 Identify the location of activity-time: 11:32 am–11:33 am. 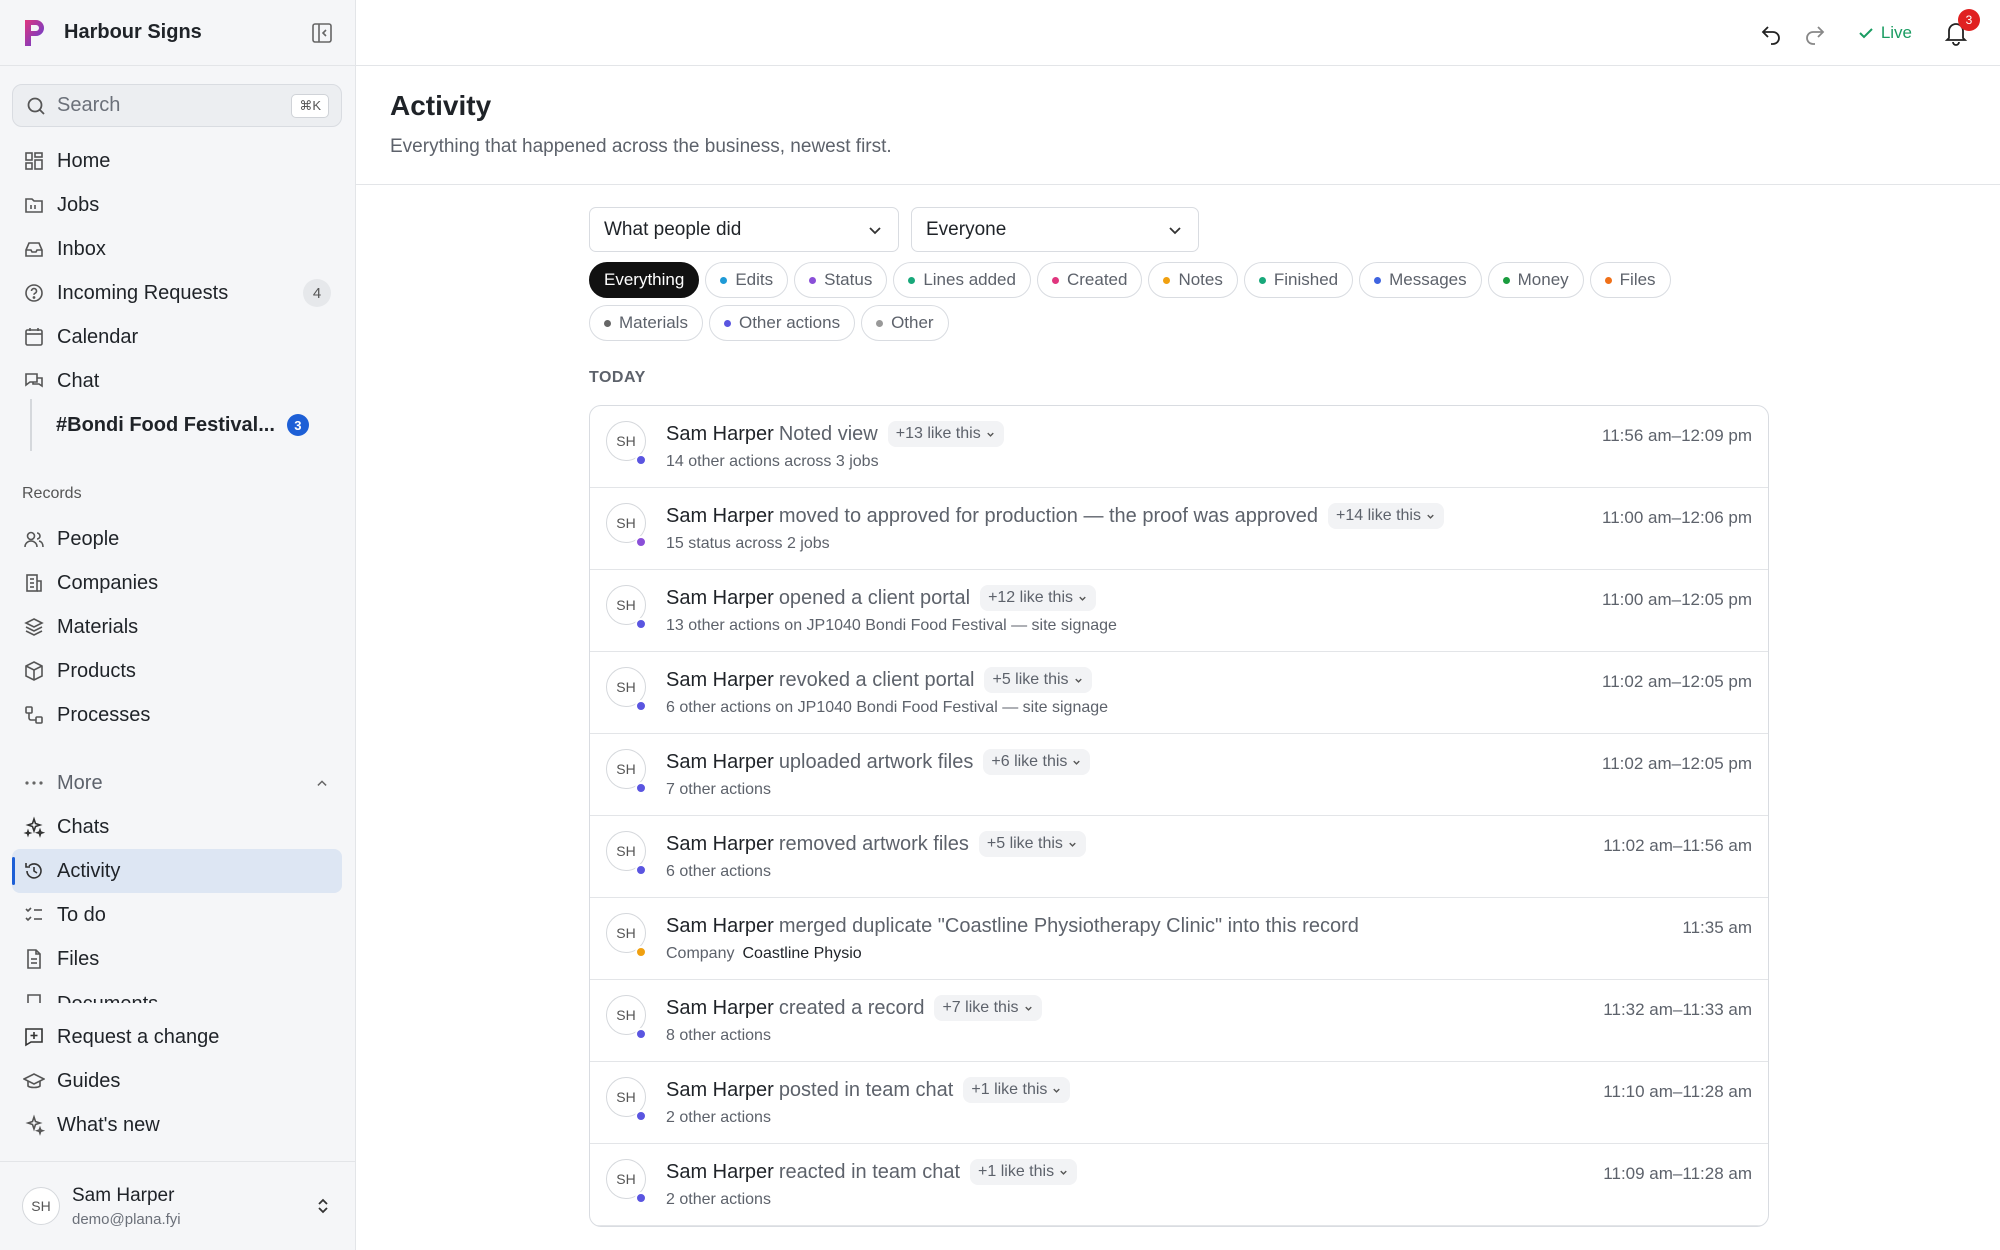
(1677, 1009).